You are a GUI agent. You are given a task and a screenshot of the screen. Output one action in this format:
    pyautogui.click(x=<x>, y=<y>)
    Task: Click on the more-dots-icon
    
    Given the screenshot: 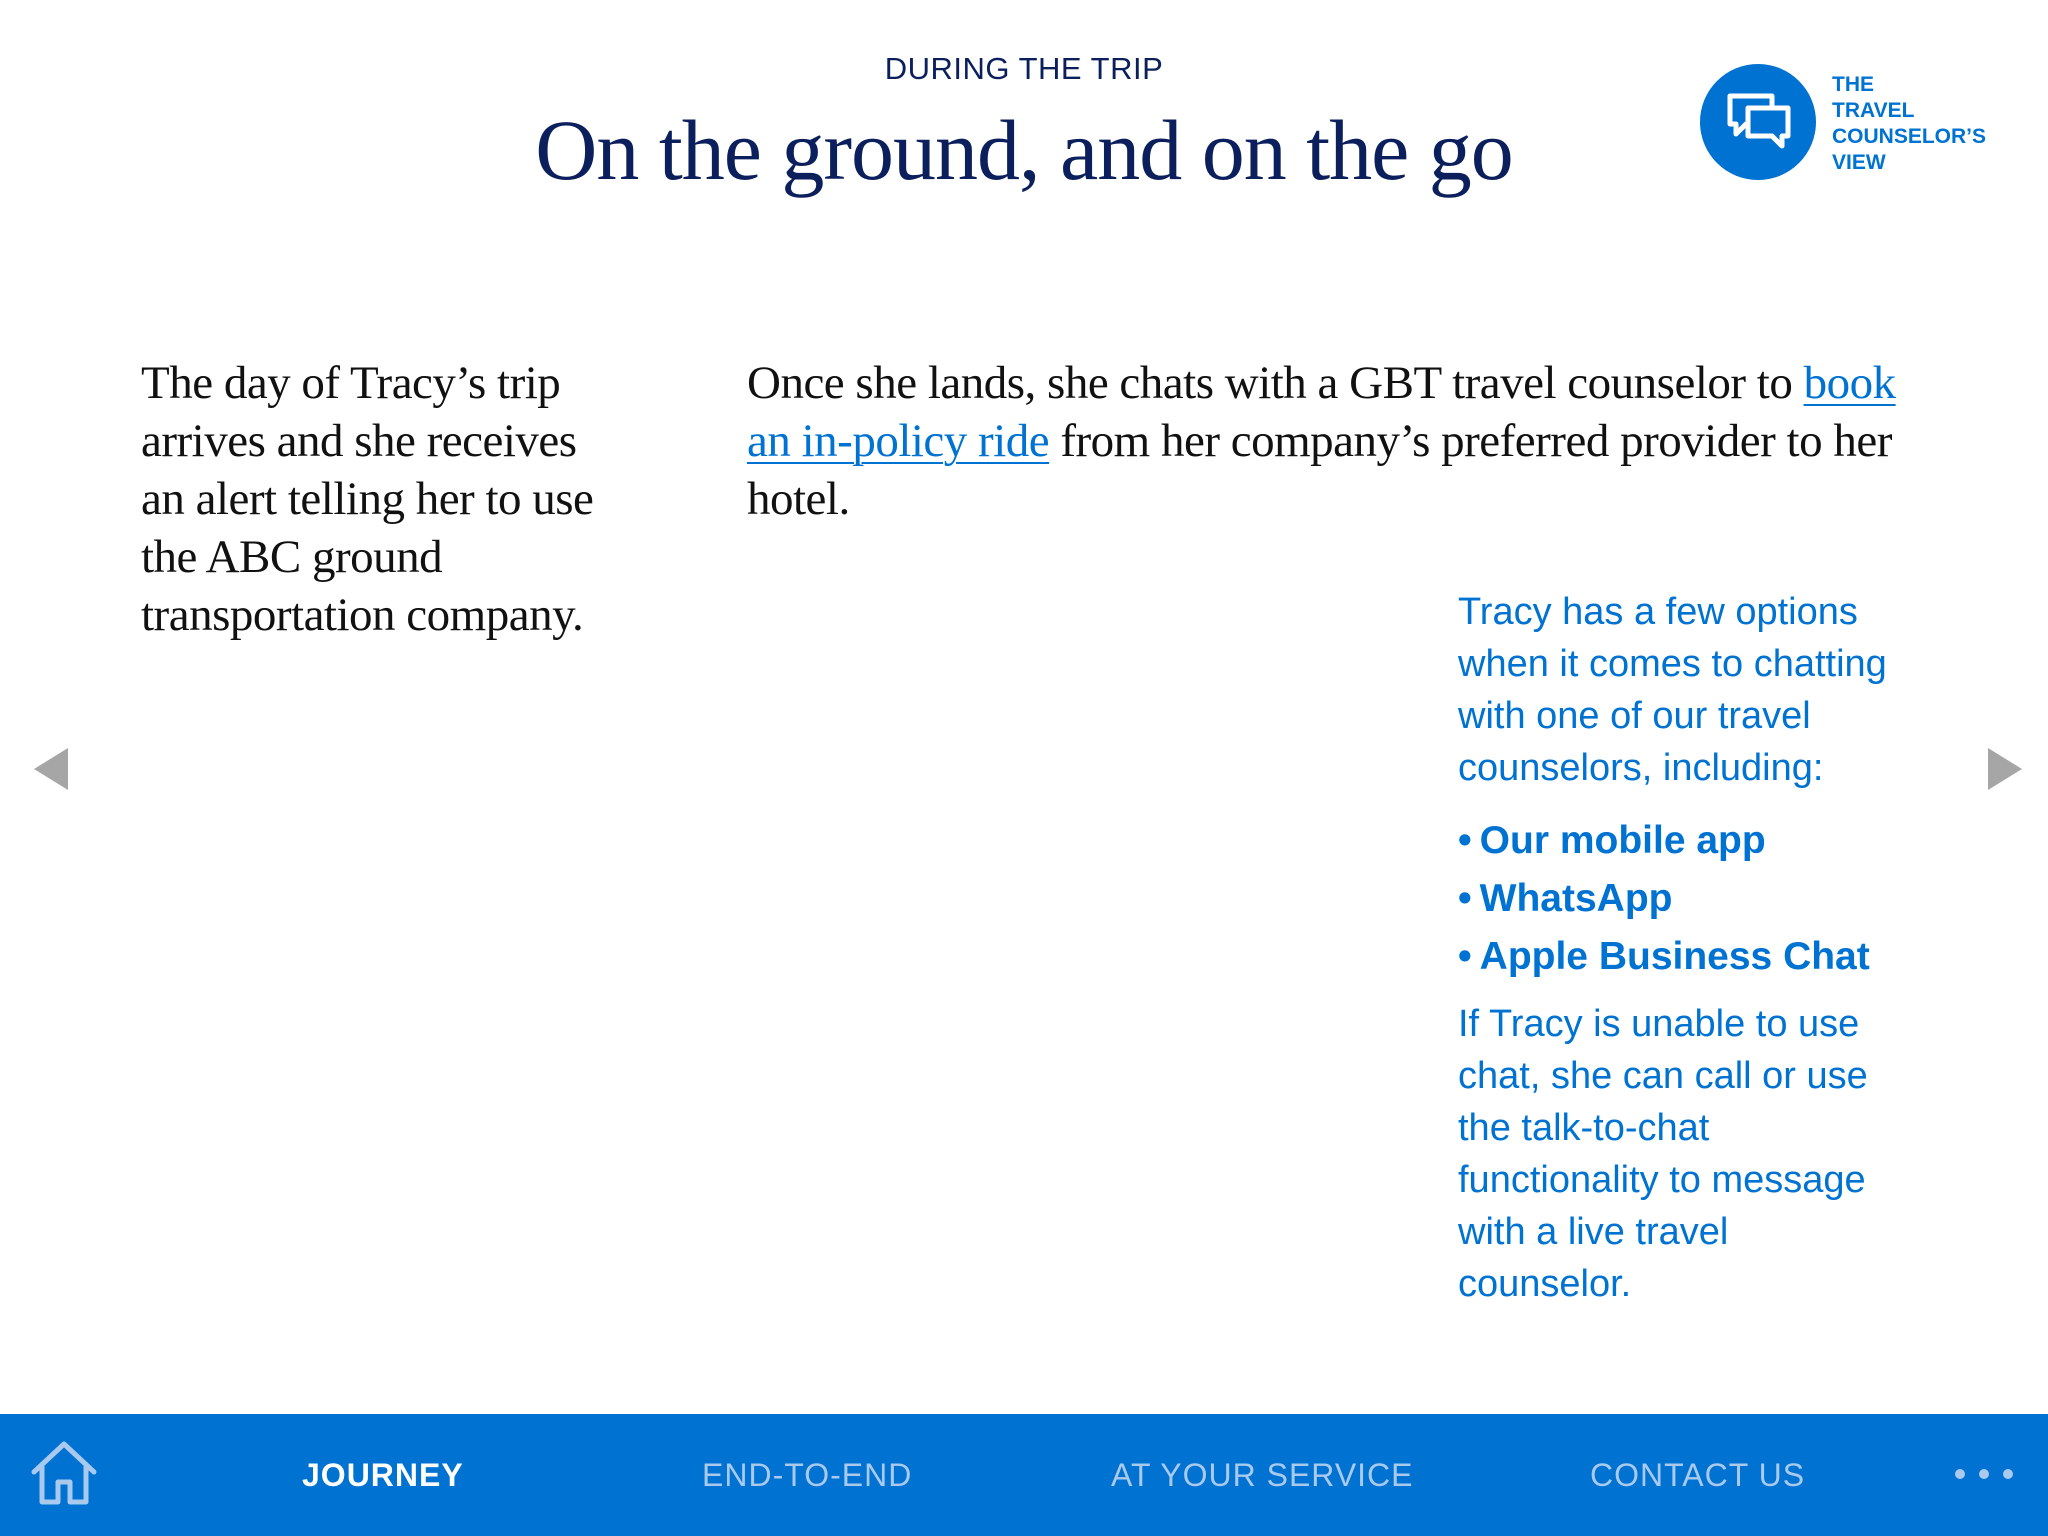 What is the action you would take?
    pyautogui.click(x=1984, y=1474)
    